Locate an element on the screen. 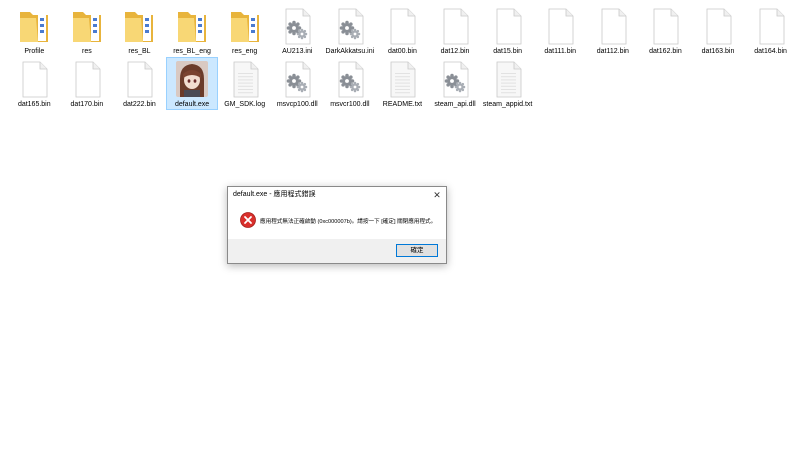 The image size is (800, 454). file-item: res_eng is located at coordinates (244, 30).